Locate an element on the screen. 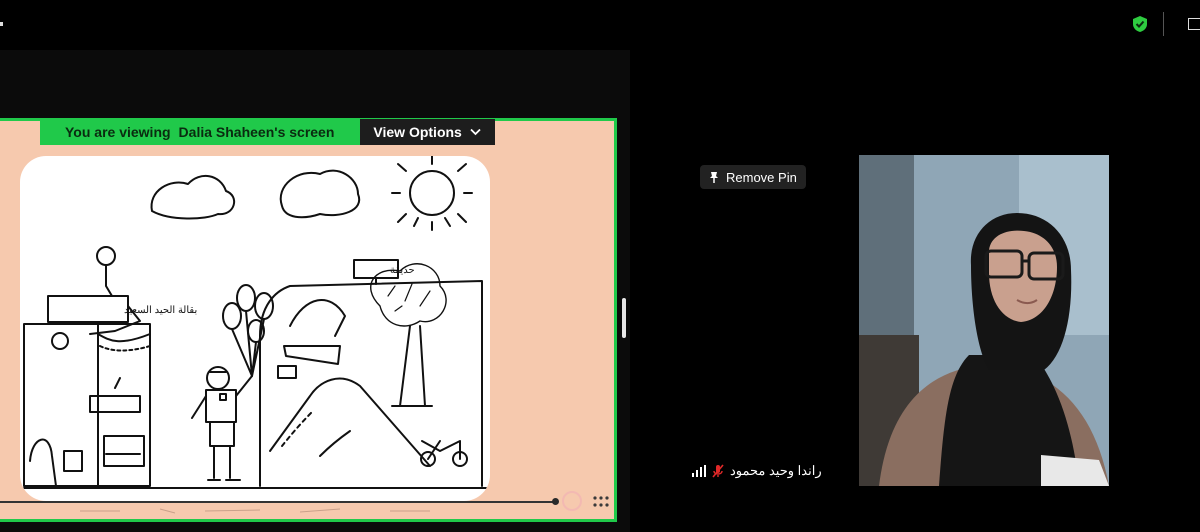  shop-sign is located at coordinates (88, 309).